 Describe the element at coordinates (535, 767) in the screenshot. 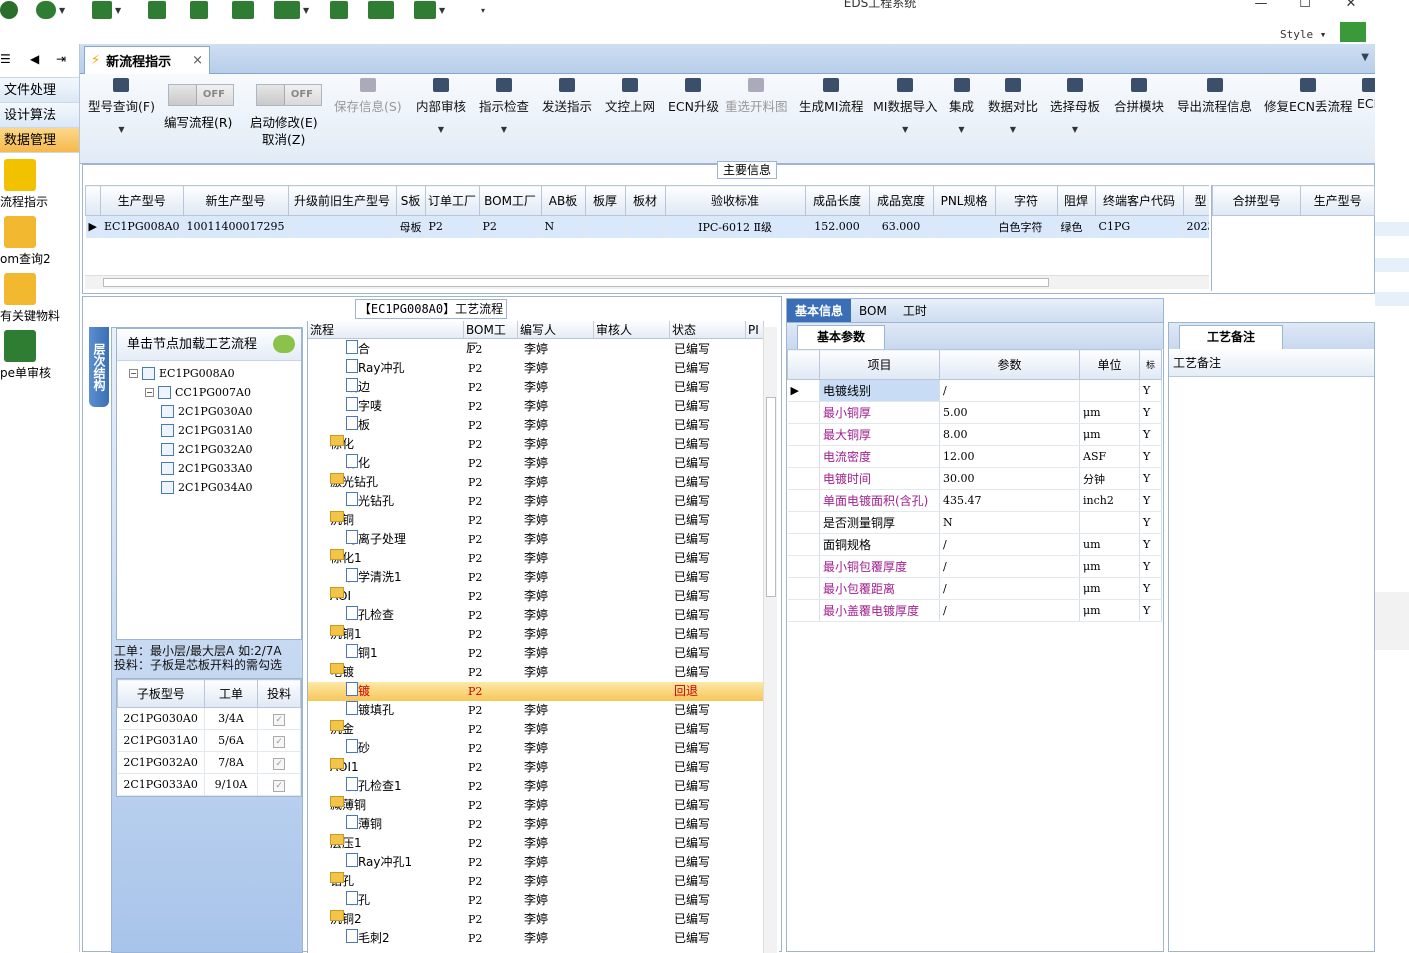

I see `process-row: −AOI1 P2 李婷 已编写` at that location.